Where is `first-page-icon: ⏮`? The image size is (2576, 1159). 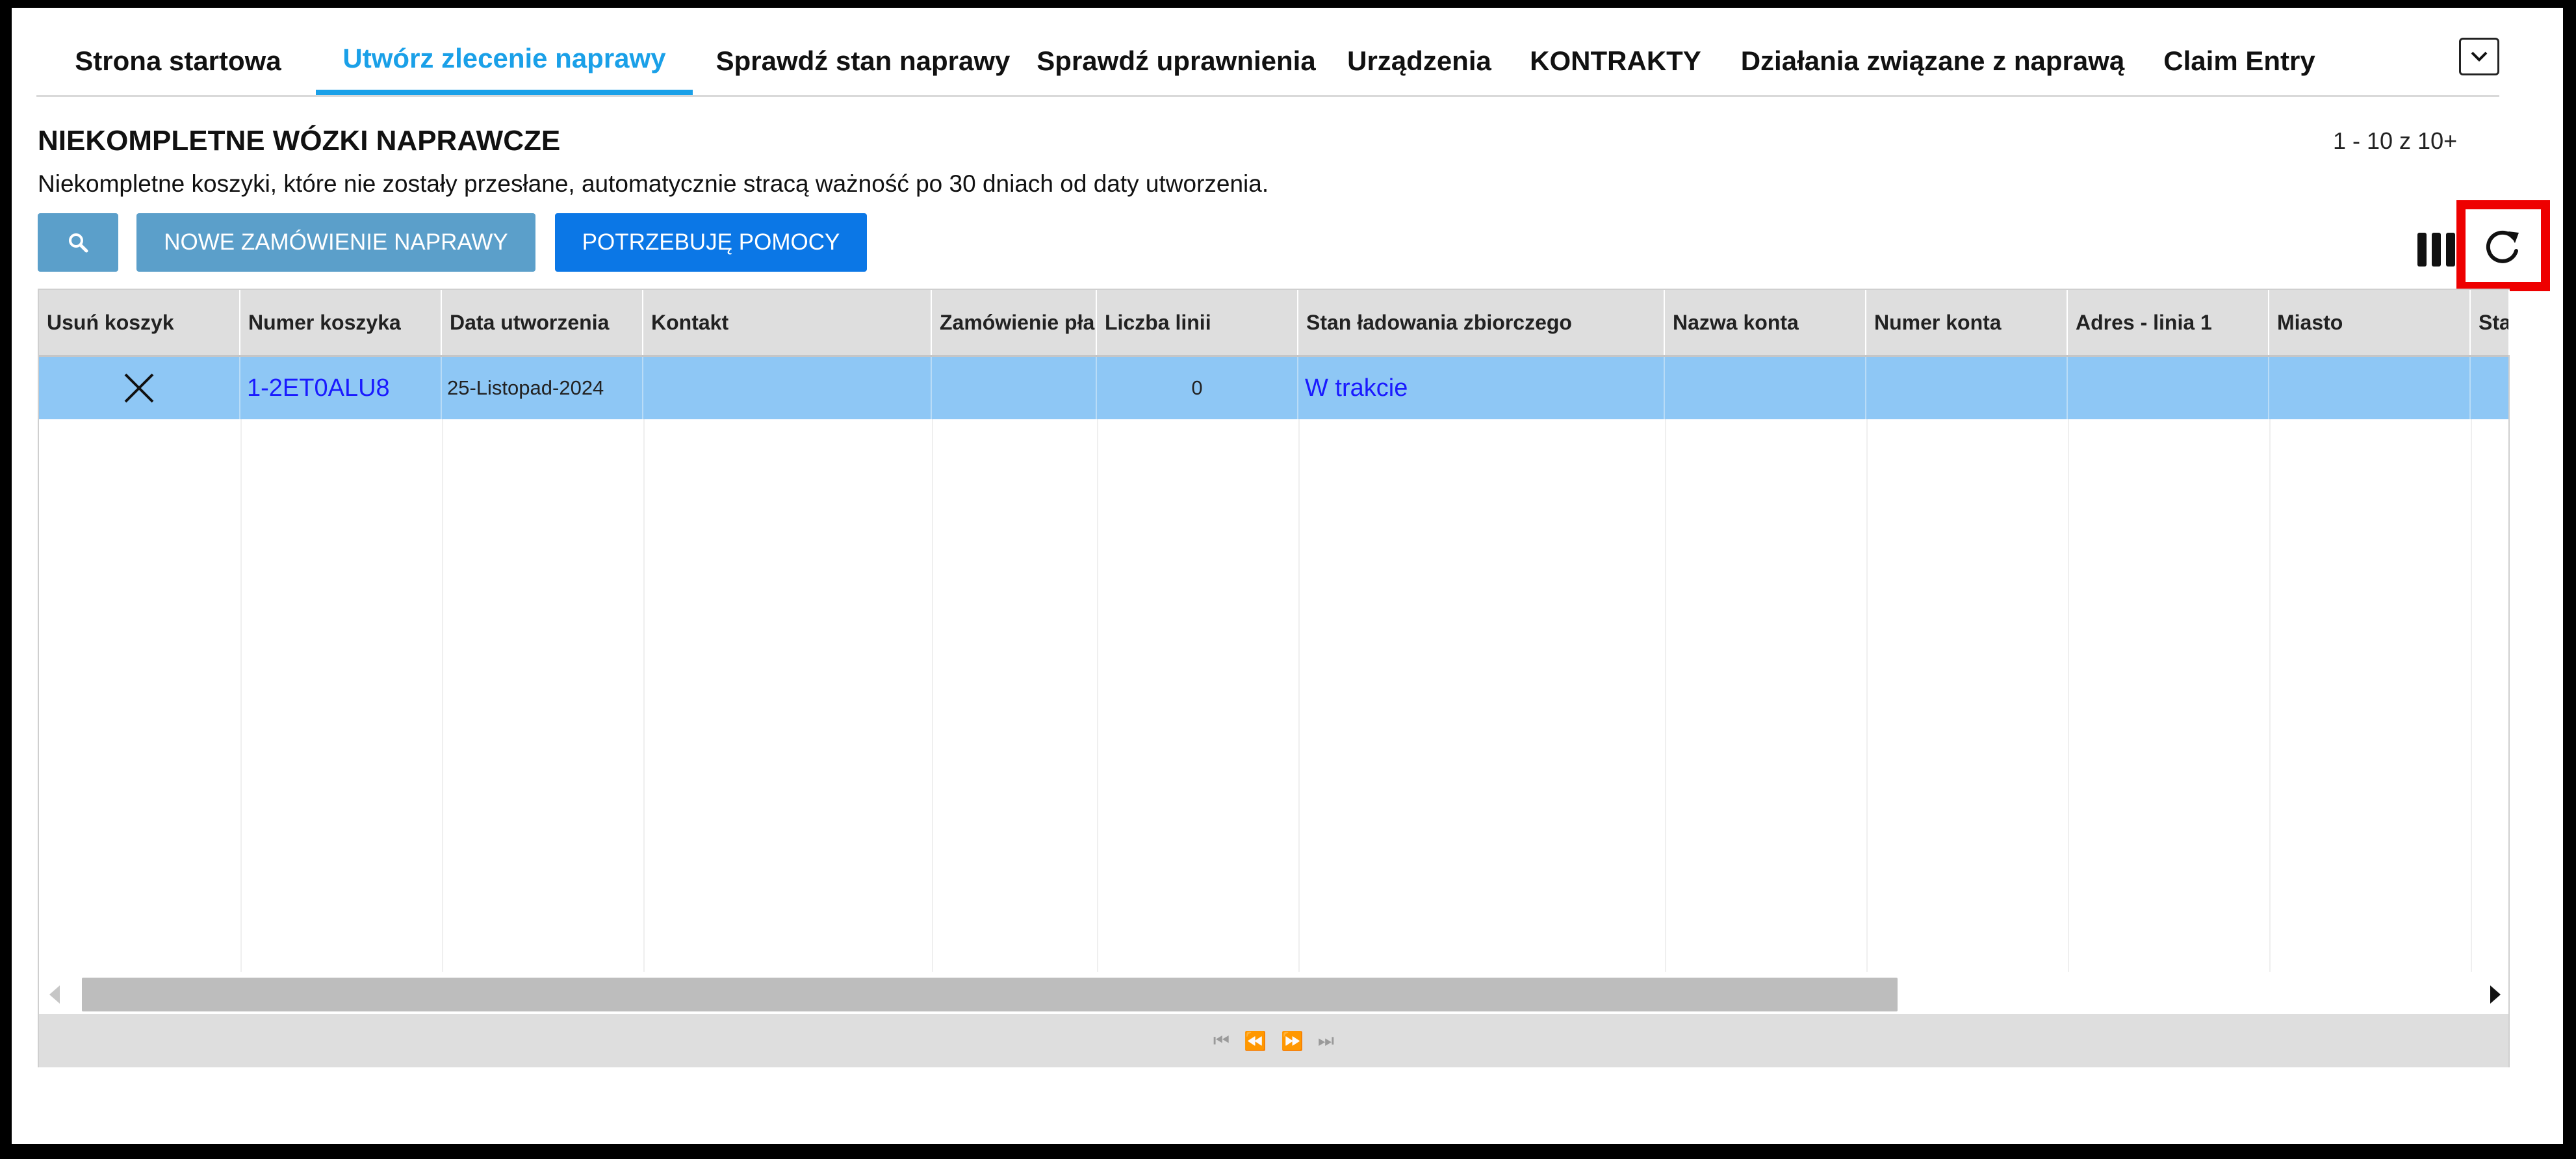 first-page-icon: ⏮ is located at coordinates (1222, 1041).